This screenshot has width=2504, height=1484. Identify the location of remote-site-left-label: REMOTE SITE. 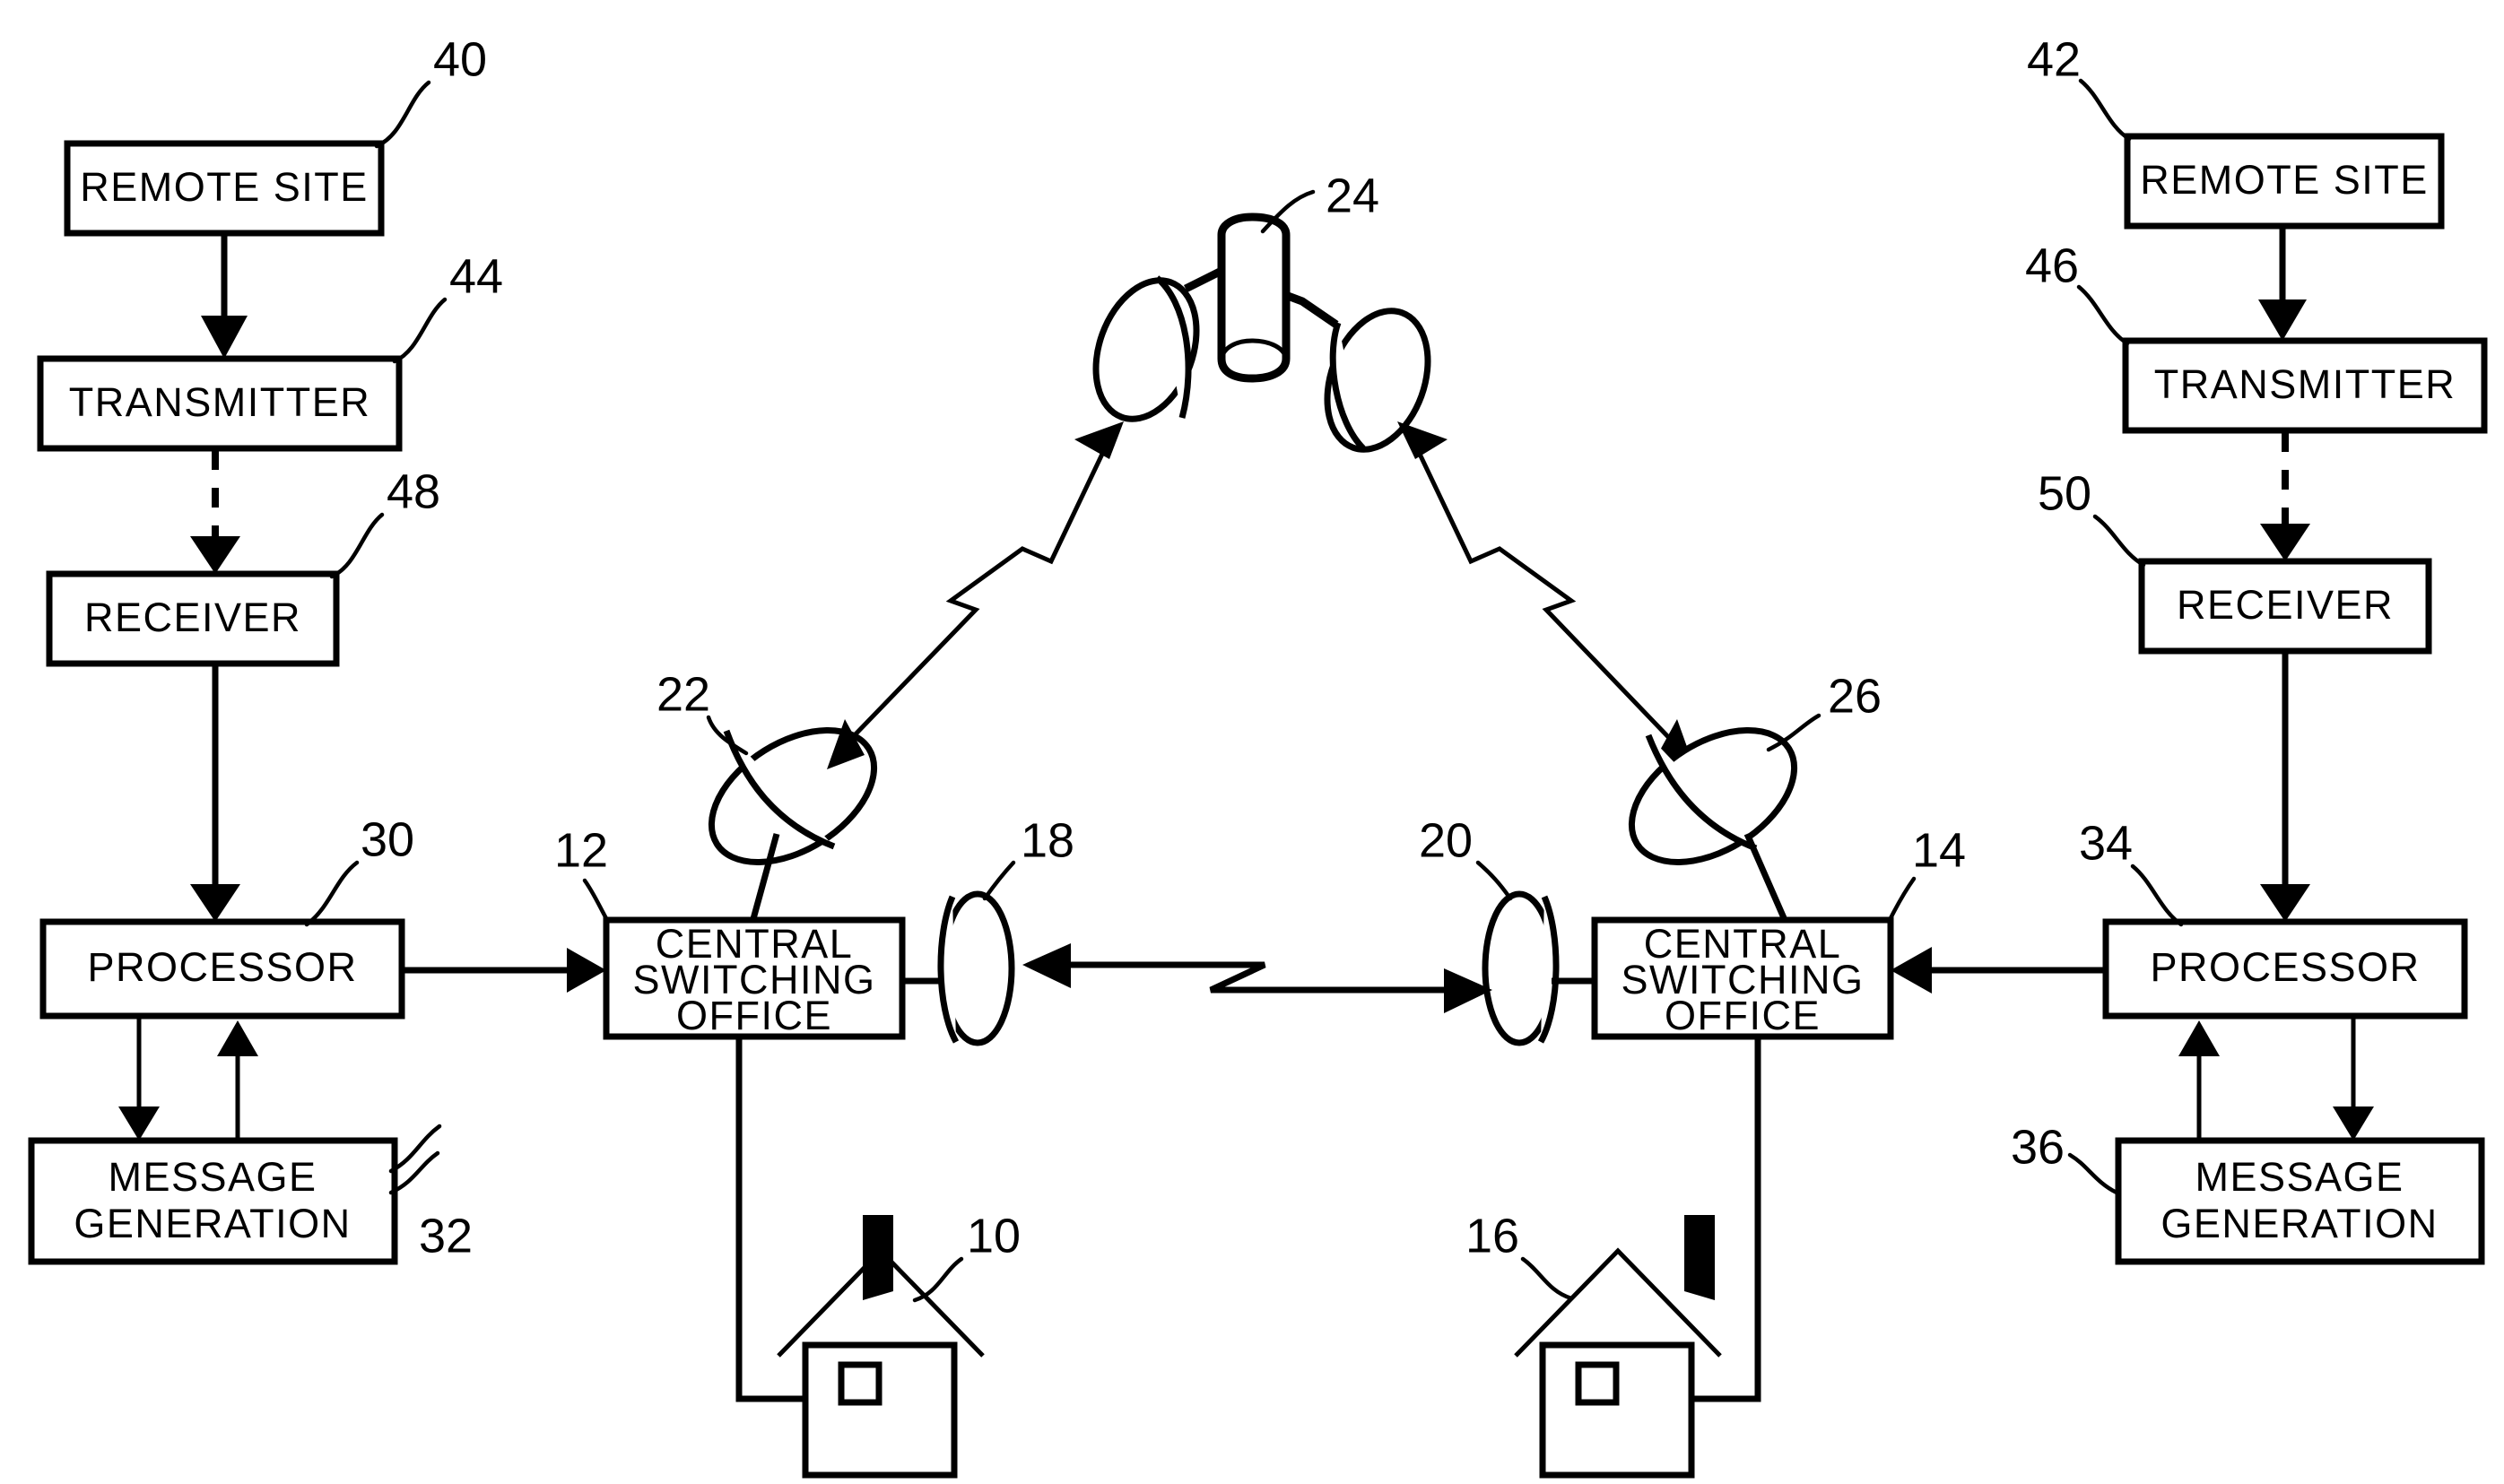
(224, 187).